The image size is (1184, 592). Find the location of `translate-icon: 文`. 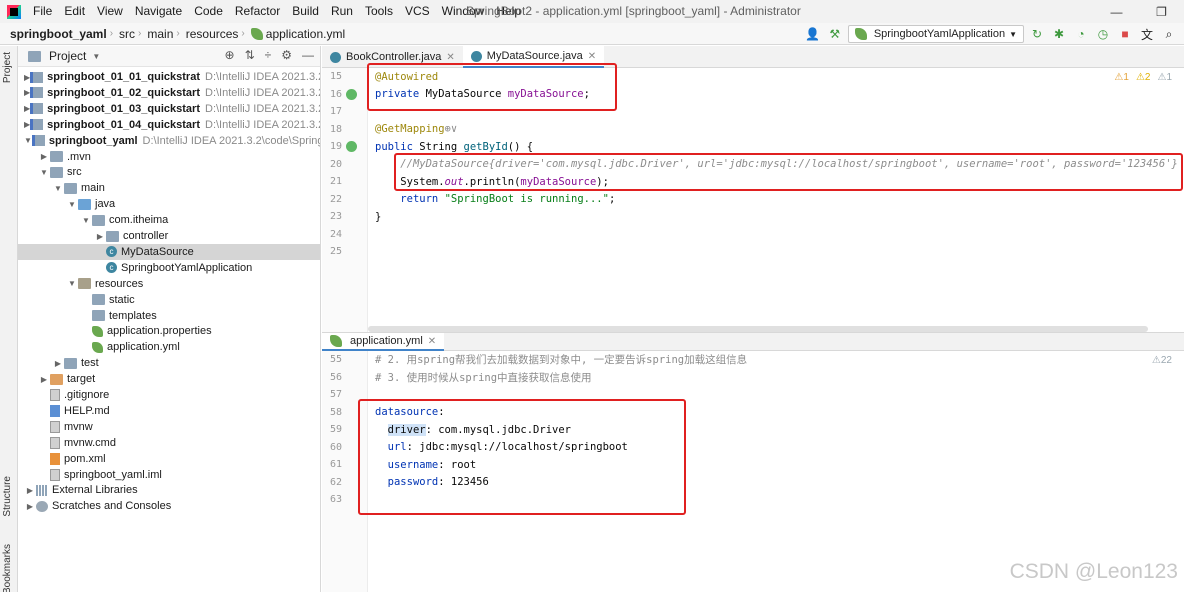

translate-icon: 文 is located at coordinates (1147, 34).